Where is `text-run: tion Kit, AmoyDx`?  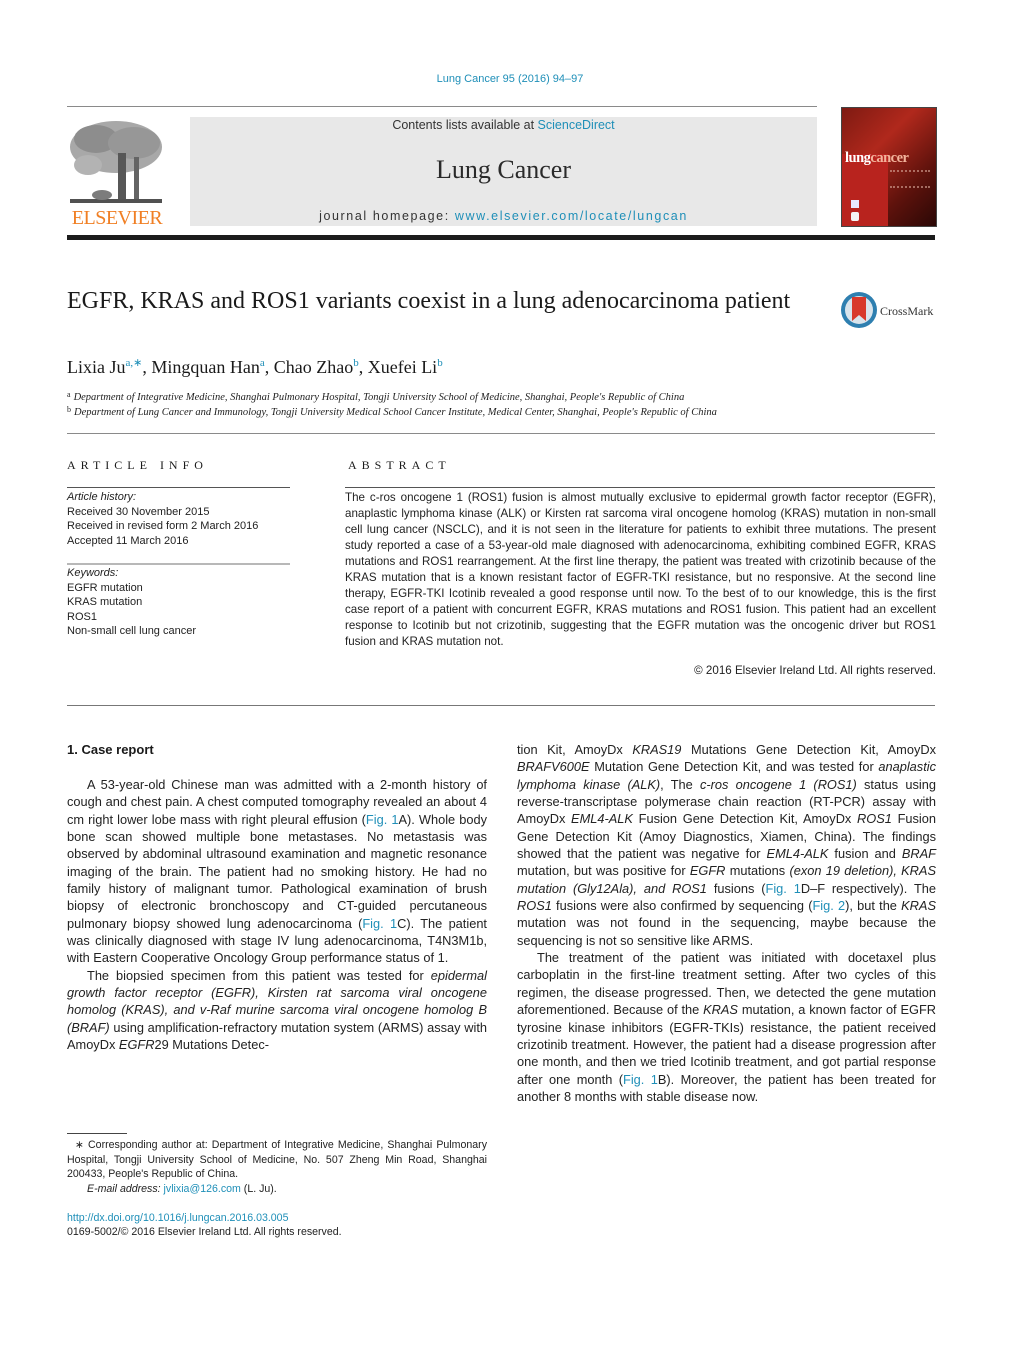
text-run: tion Kit, AmoyDx is located at coordinates (575, 749).